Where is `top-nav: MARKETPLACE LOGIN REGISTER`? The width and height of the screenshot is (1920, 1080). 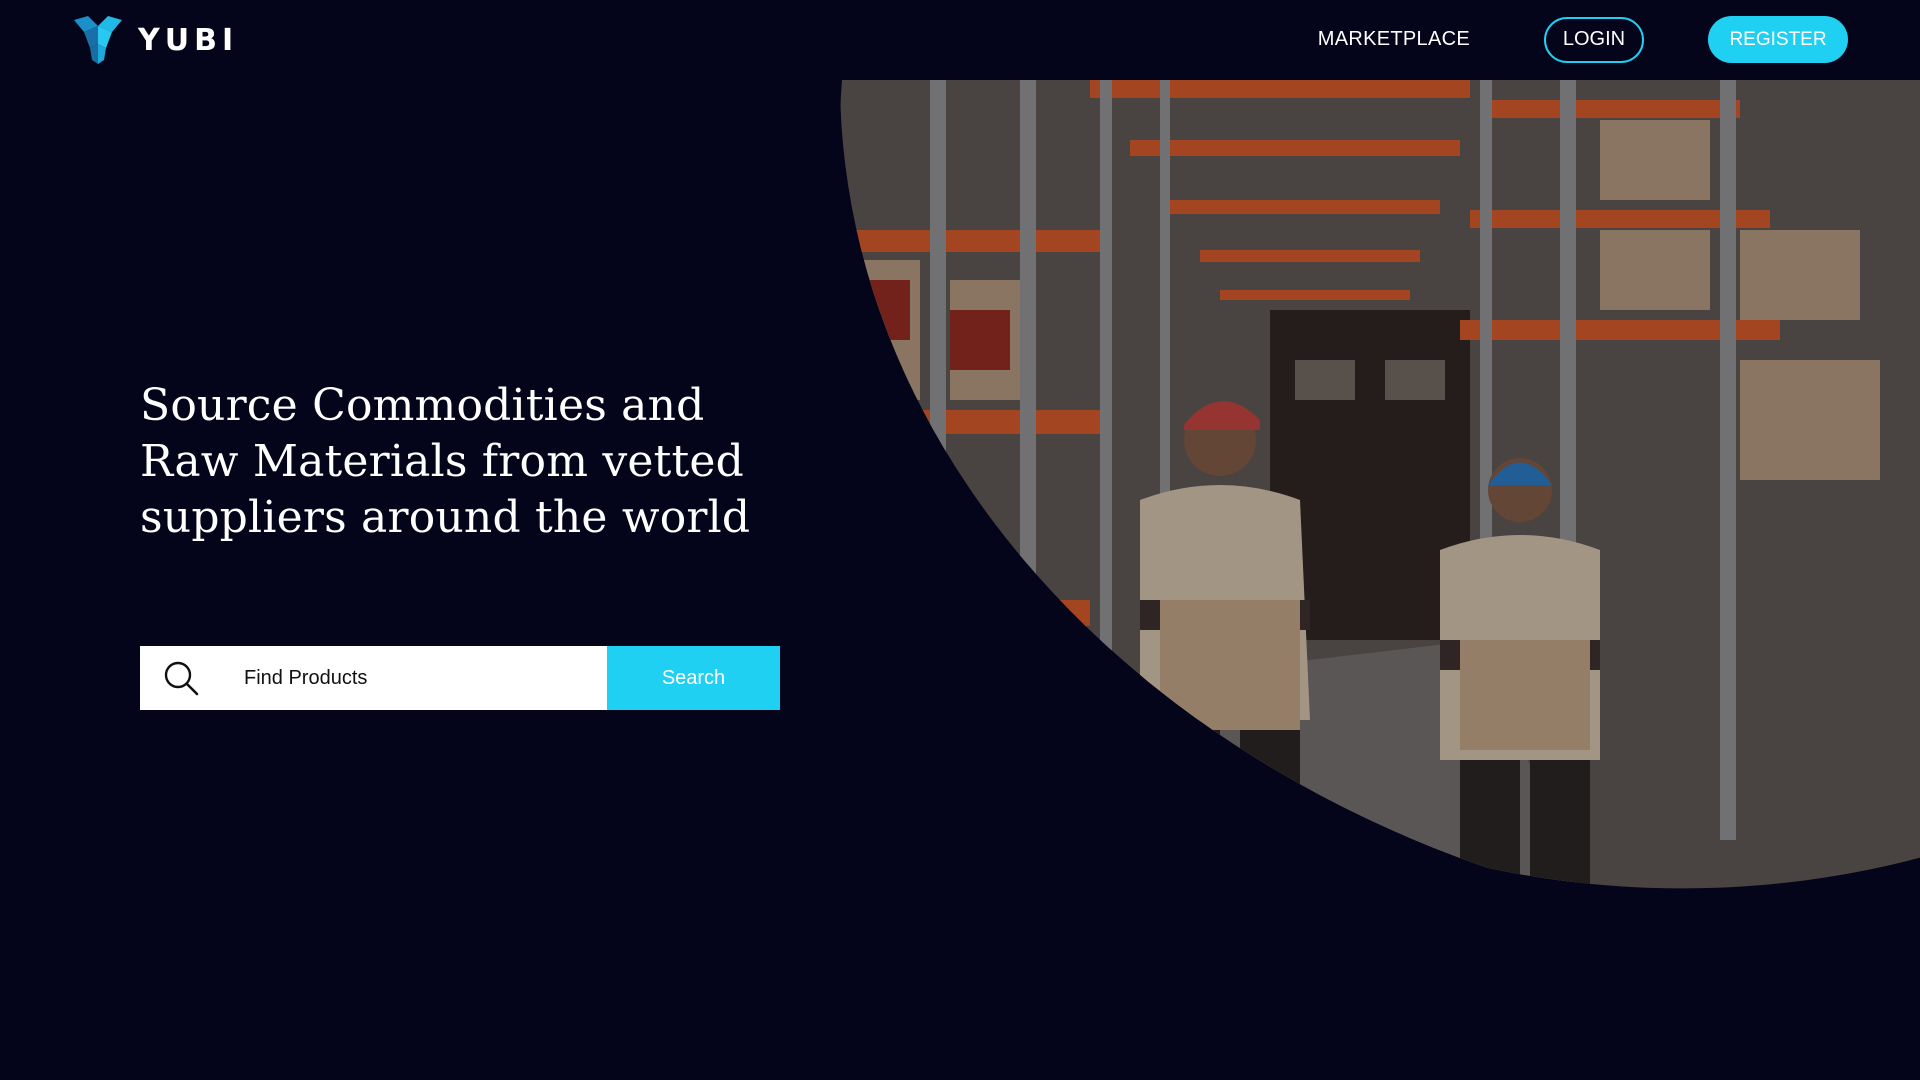 top-nav: MARKETPLACE LOGIN REGISTER is located at coordinates (1583, 39).